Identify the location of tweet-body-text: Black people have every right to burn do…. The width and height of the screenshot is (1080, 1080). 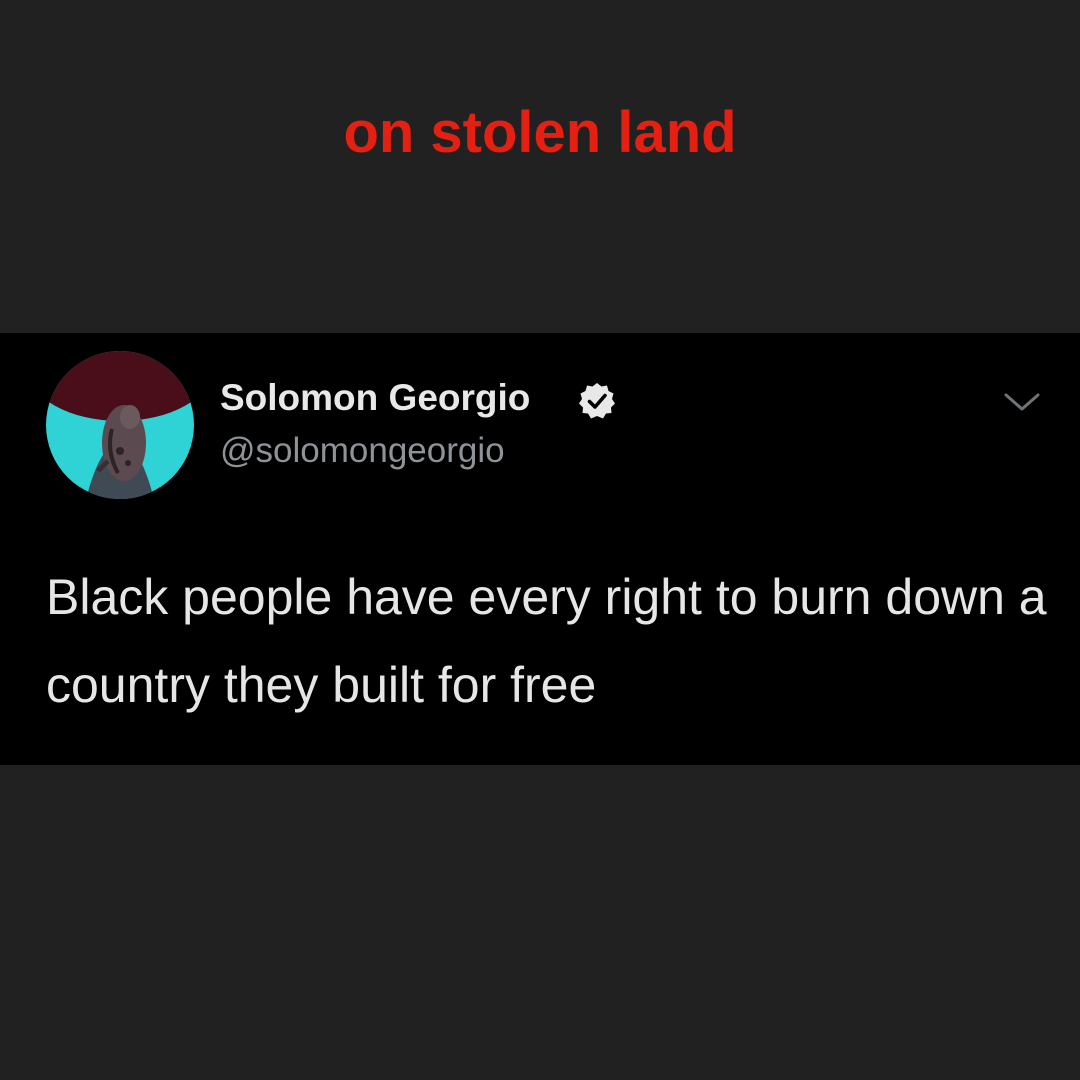
(546, 641).